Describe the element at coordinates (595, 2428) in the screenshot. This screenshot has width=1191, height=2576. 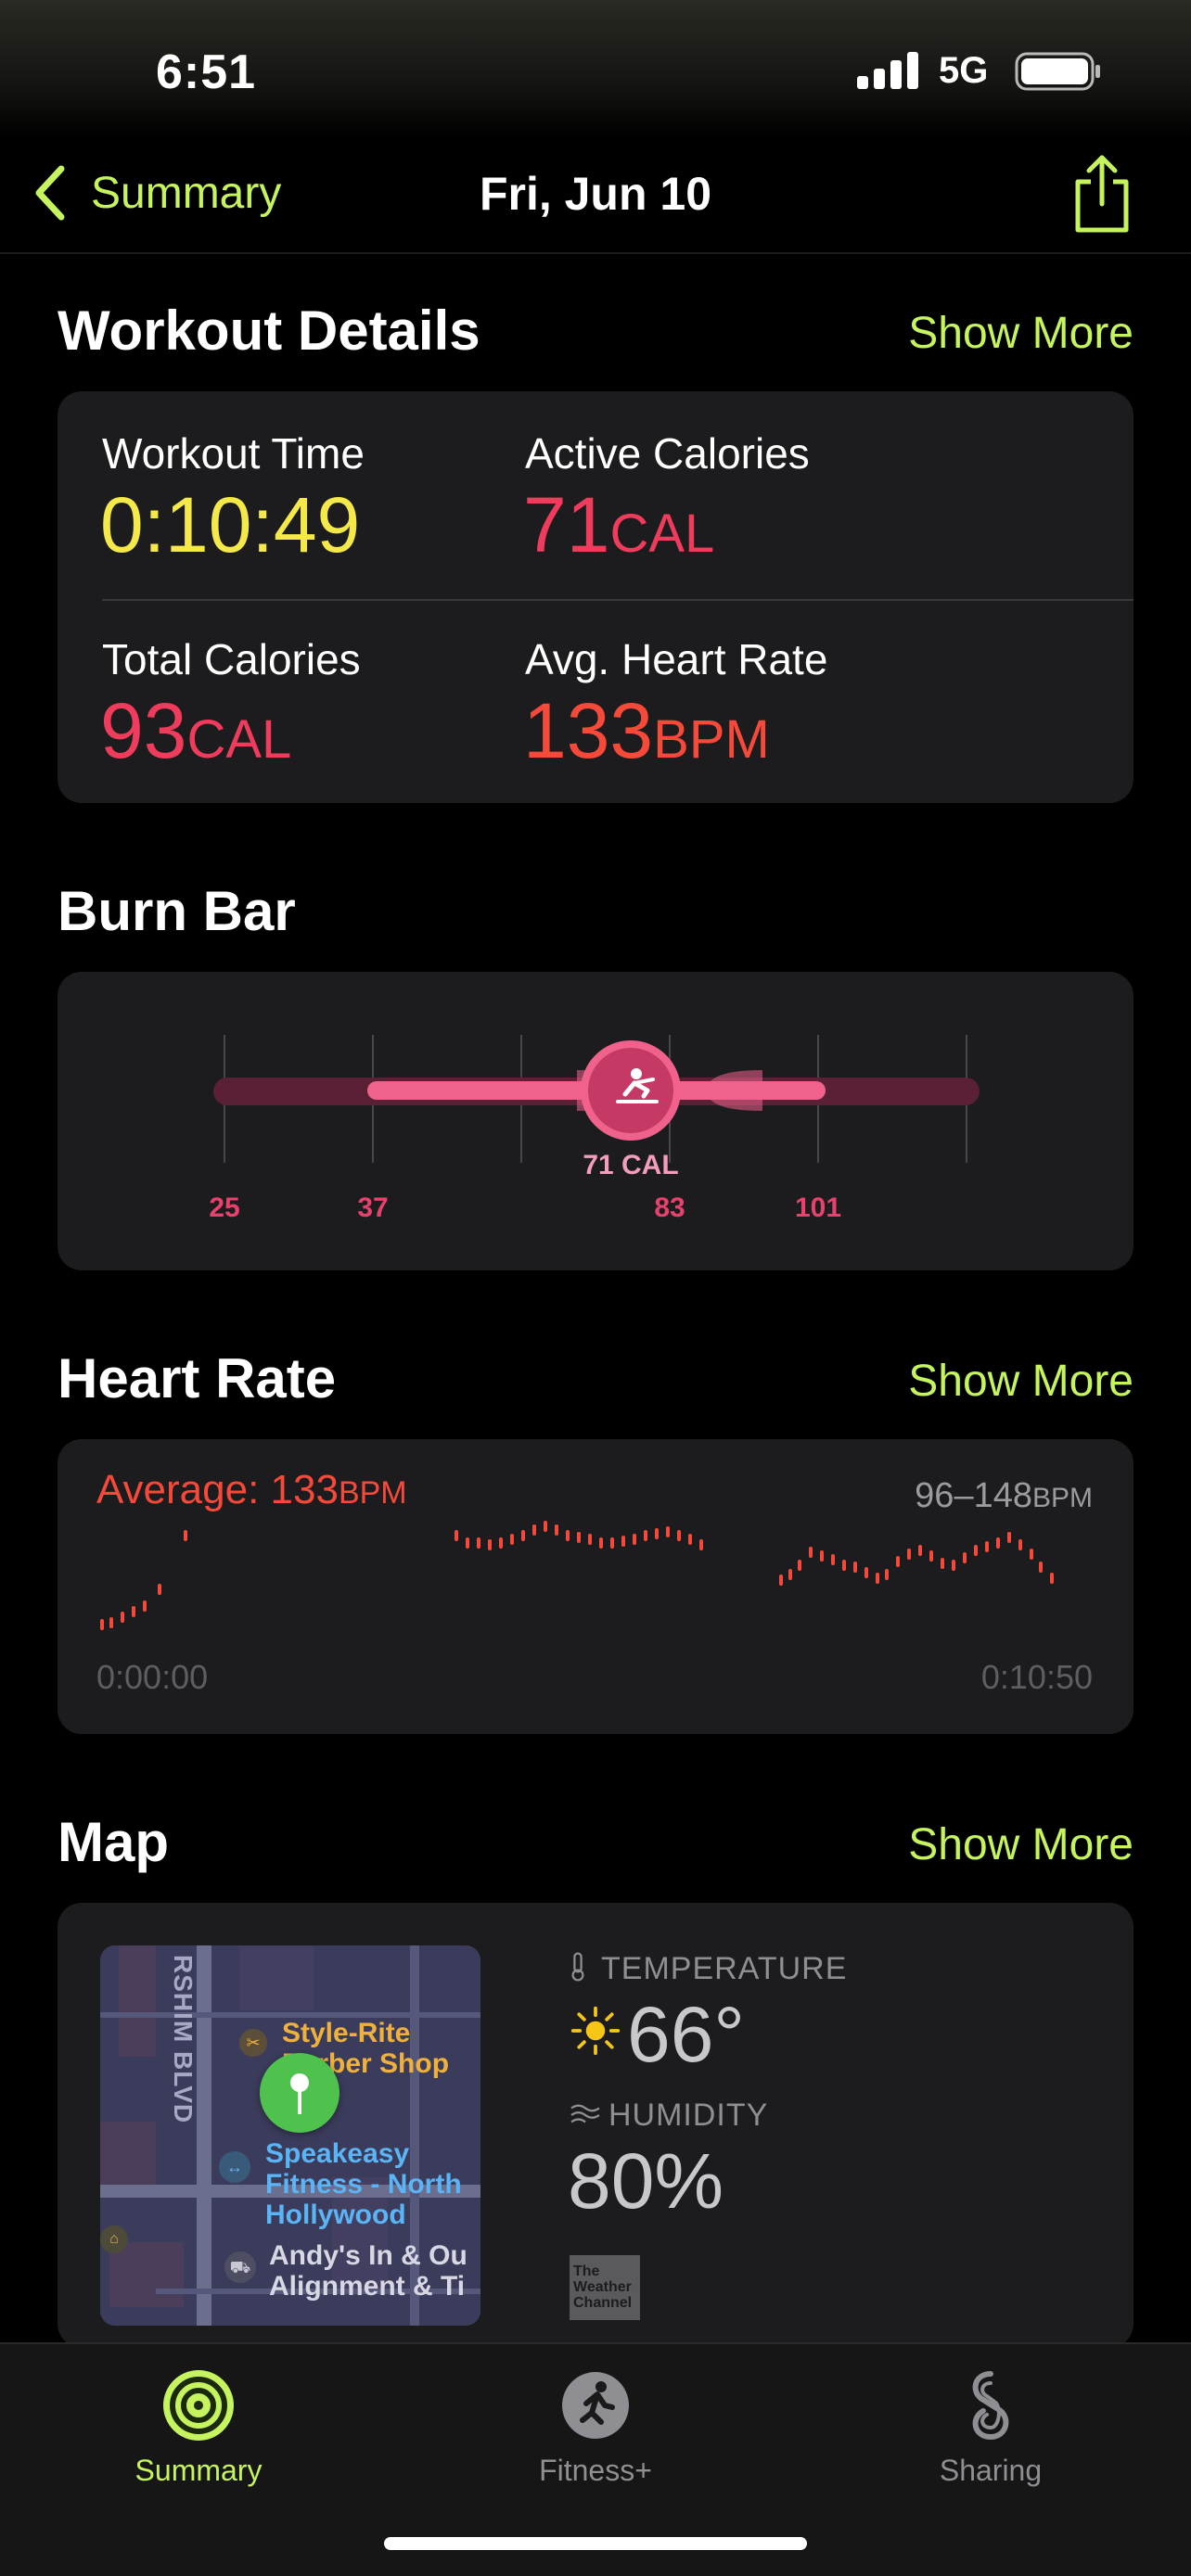
I see `tab-fitness-plus: Fitness+` at that location.